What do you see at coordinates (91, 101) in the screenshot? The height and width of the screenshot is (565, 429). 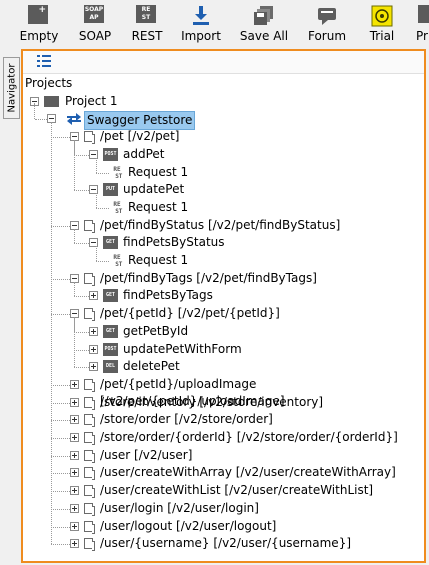 I see `tree-project-1: Project 1` at bounding box center [91, 101].